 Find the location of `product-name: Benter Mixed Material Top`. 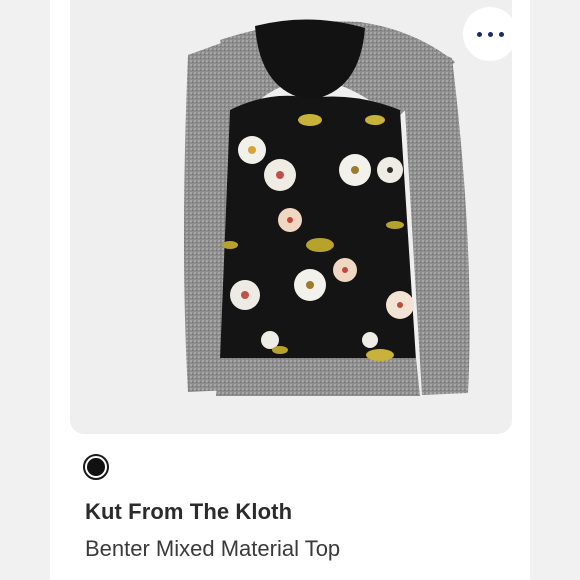

product-name: Benter Mixed Material Top is located at coordinates (212, 549).